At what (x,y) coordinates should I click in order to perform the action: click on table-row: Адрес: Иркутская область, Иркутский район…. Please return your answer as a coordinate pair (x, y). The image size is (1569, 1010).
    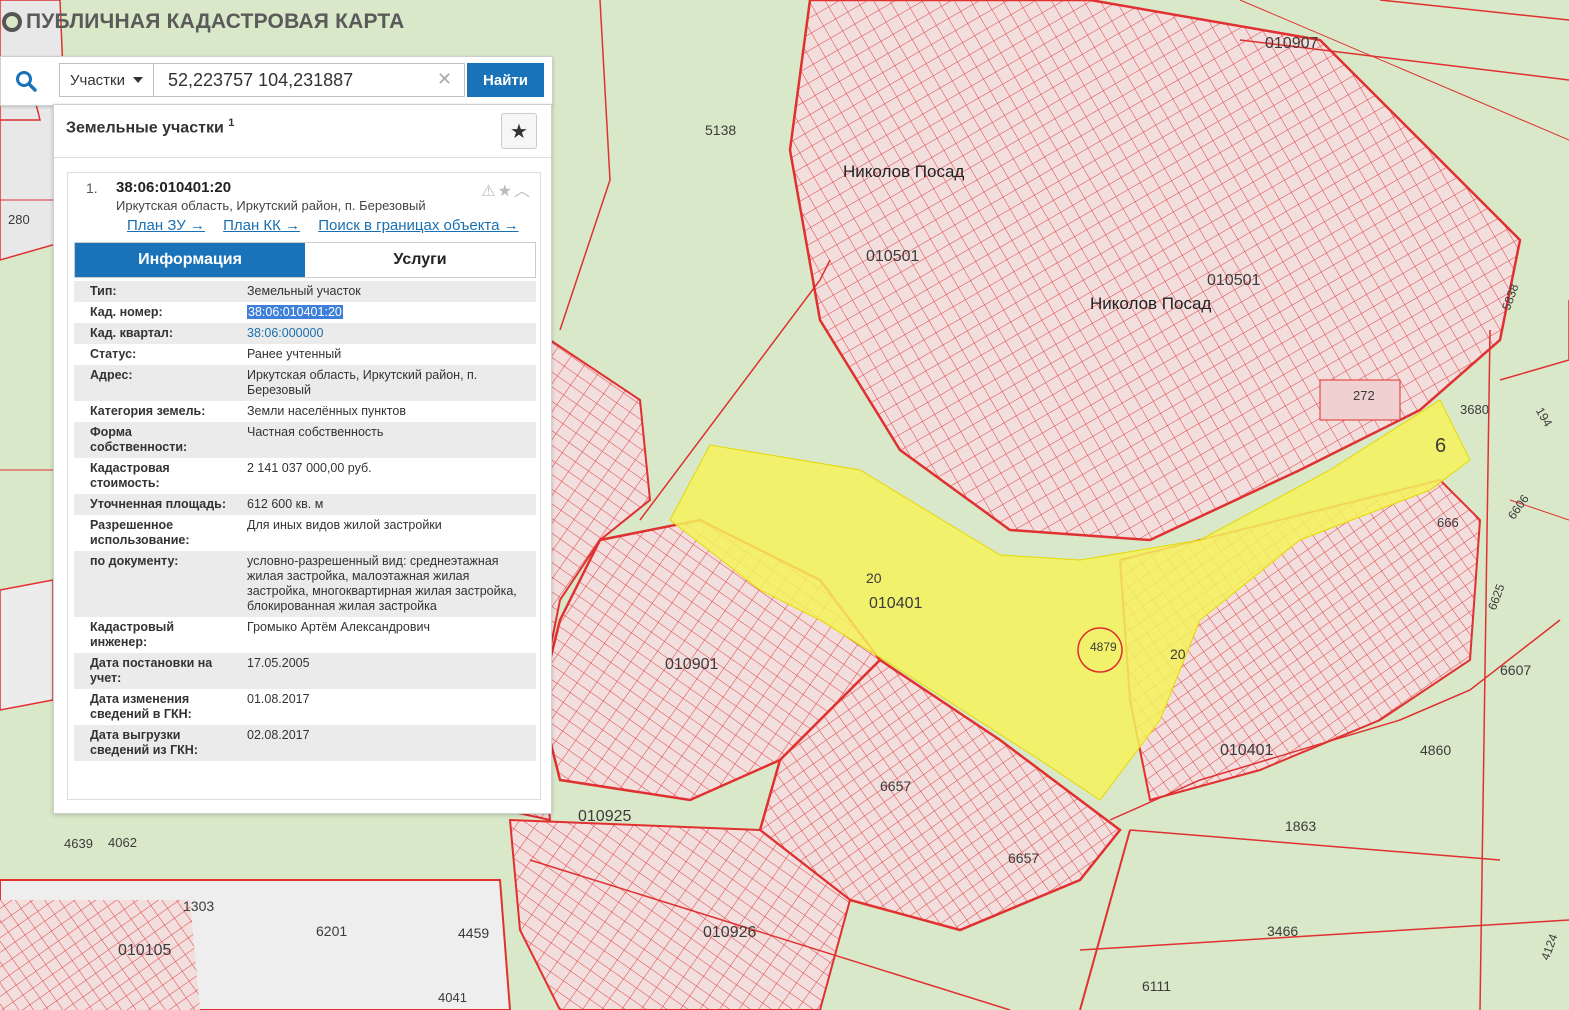
    Looking at the image, I should click on (305, 383).